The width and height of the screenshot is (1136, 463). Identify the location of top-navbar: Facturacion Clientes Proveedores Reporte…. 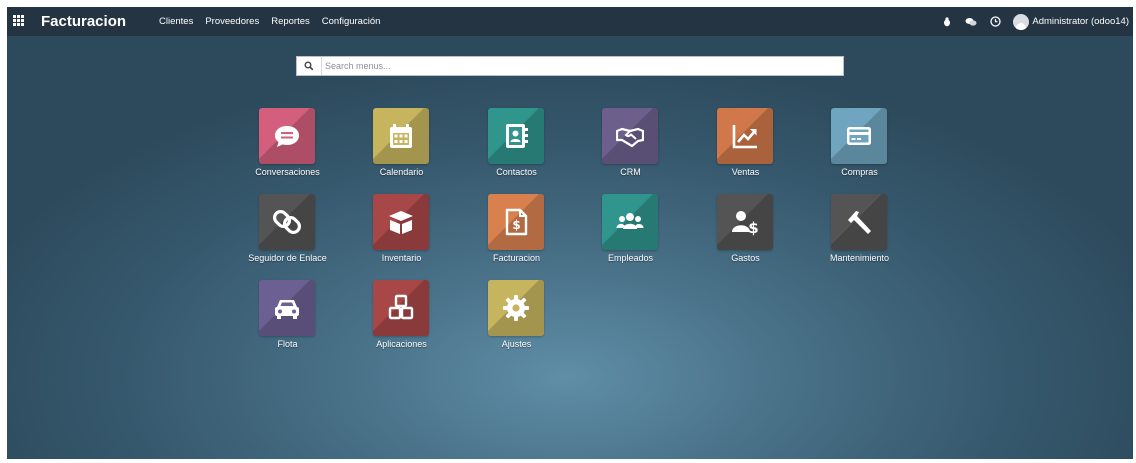
(570, 21).